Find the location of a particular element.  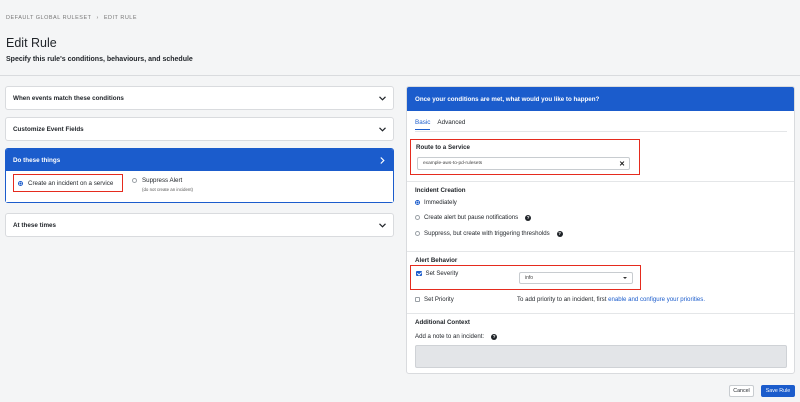

note-label: Add a note to an incident: is located at coordinates (450, 336).